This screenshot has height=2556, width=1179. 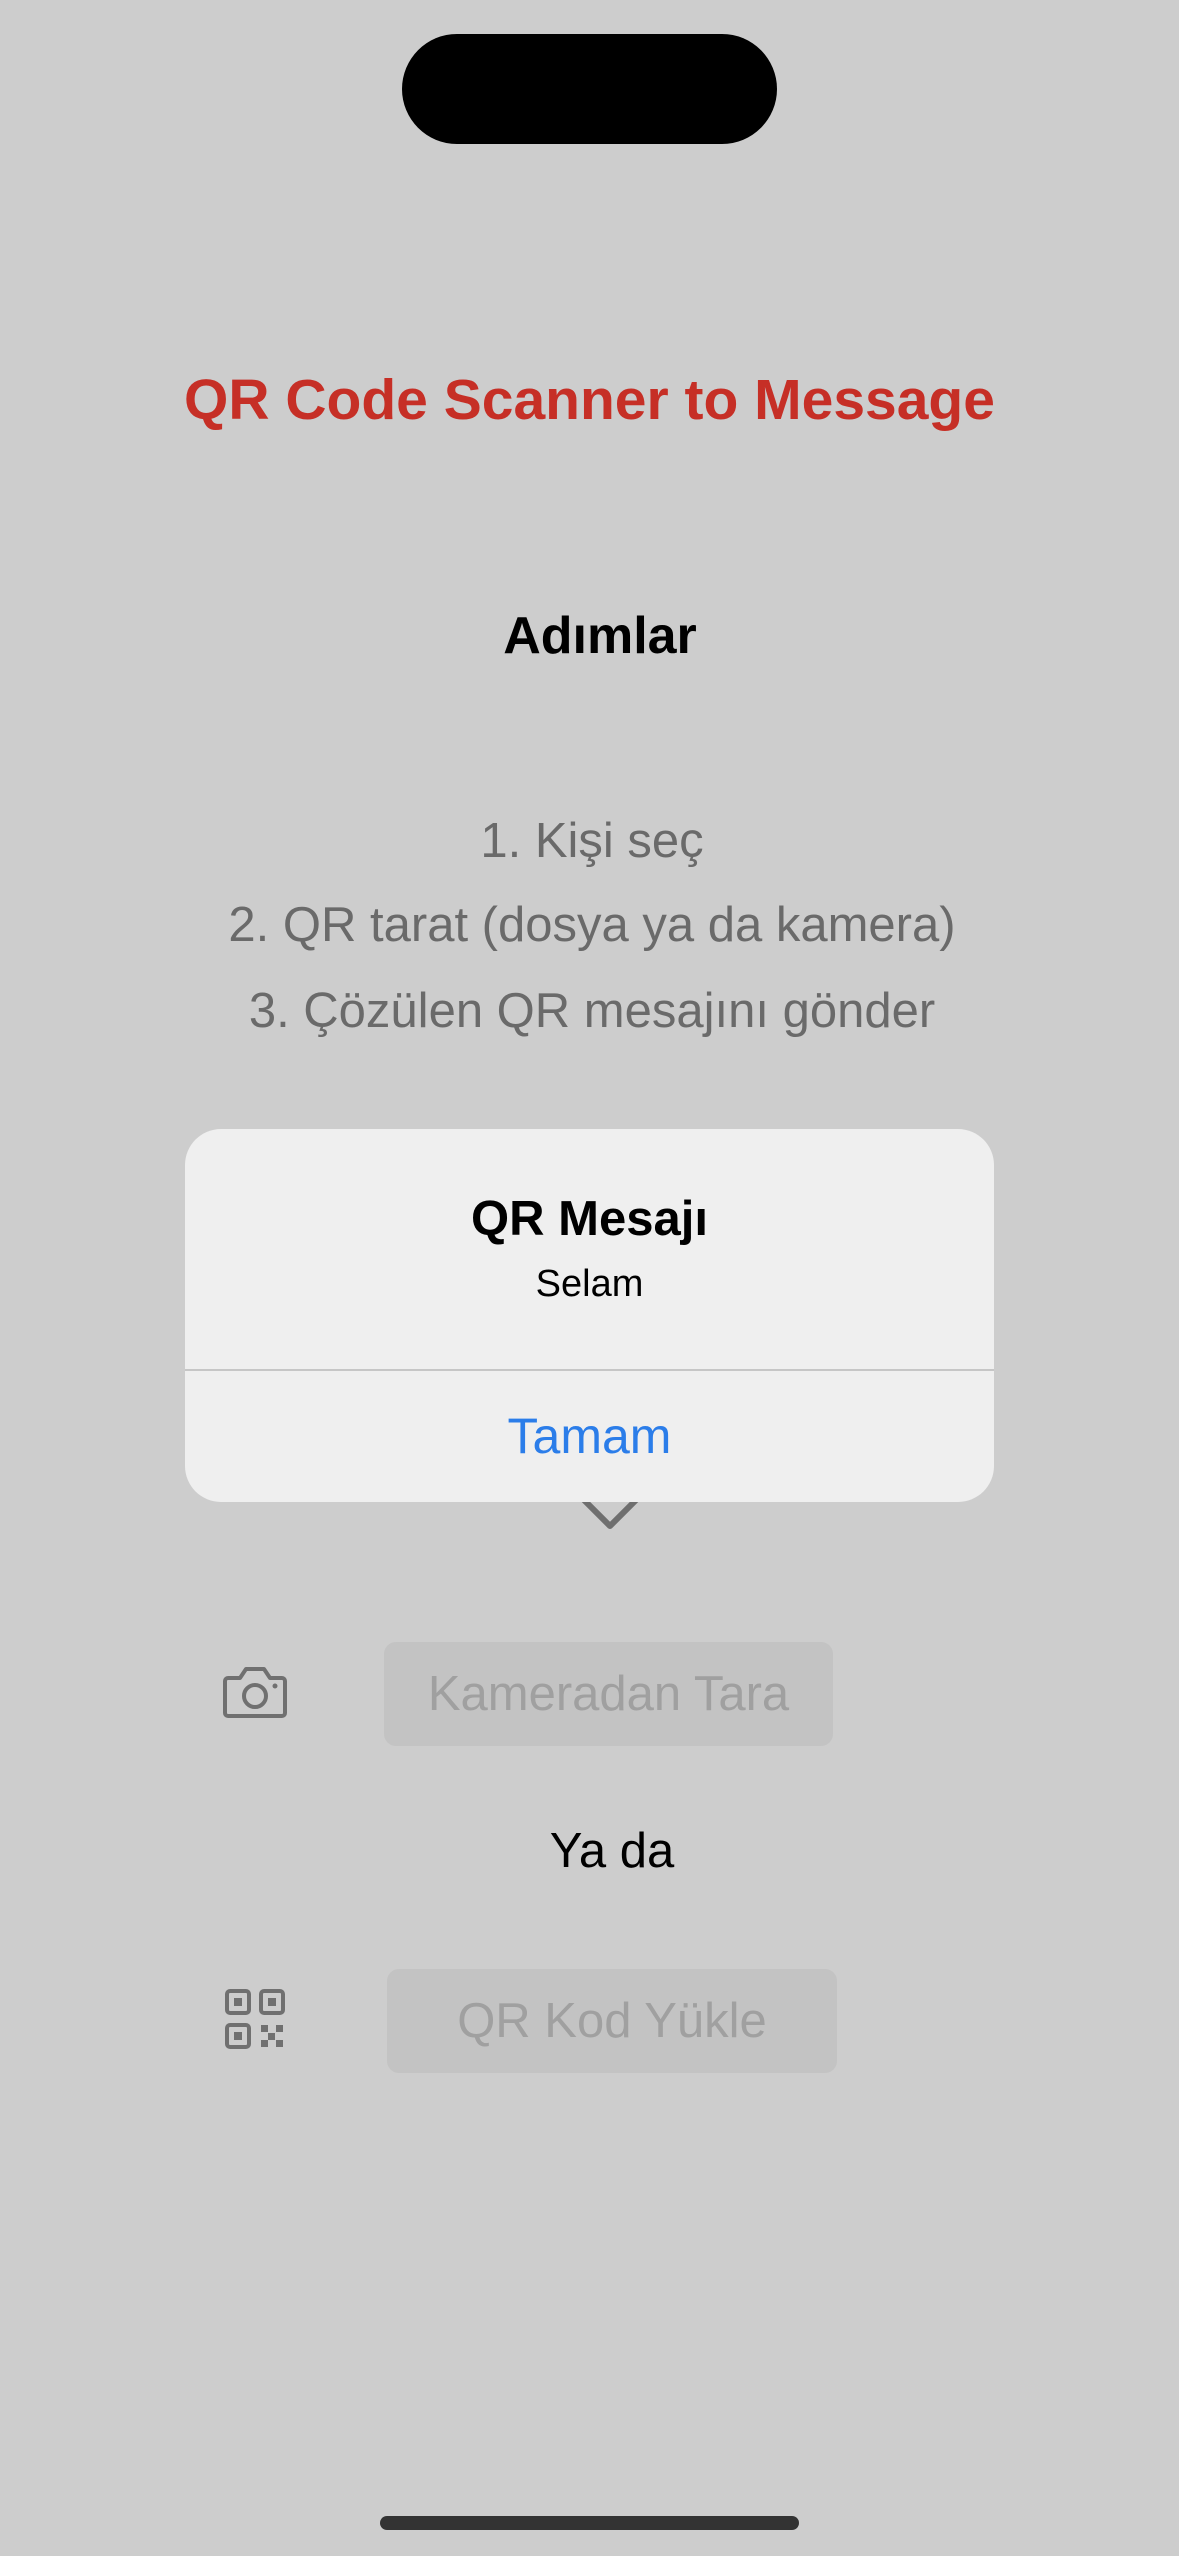 I want to click on alert-message: Selam, so click(x=589, y=1284).